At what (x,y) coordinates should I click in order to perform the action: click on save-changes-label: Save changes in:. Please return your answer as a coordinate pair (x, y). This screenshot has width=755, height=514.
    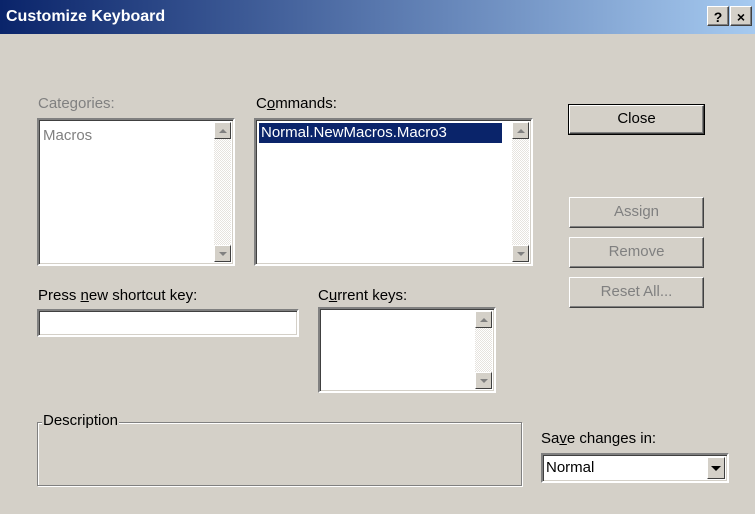
    Looking at the image, I should click on (599, 438).